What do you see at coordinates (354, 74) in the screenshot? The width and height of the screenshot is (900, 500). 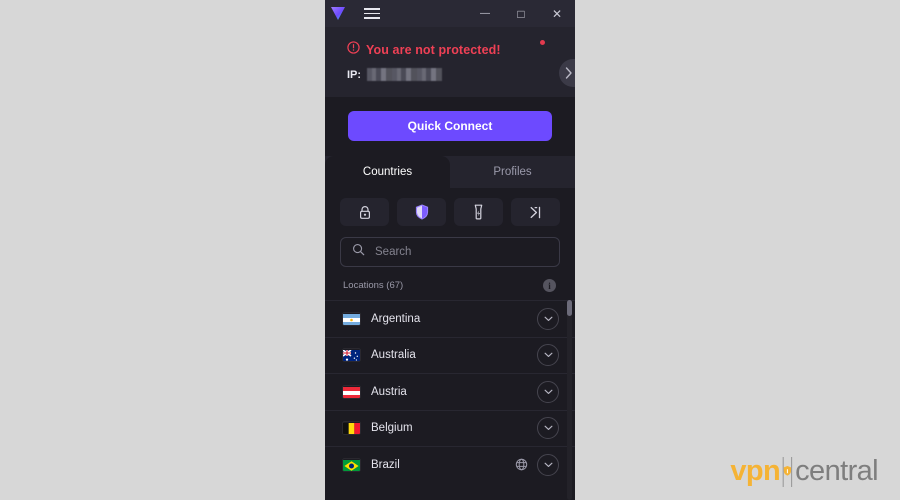 I see `ip-label: IP:` at bounding box center [354, 74].